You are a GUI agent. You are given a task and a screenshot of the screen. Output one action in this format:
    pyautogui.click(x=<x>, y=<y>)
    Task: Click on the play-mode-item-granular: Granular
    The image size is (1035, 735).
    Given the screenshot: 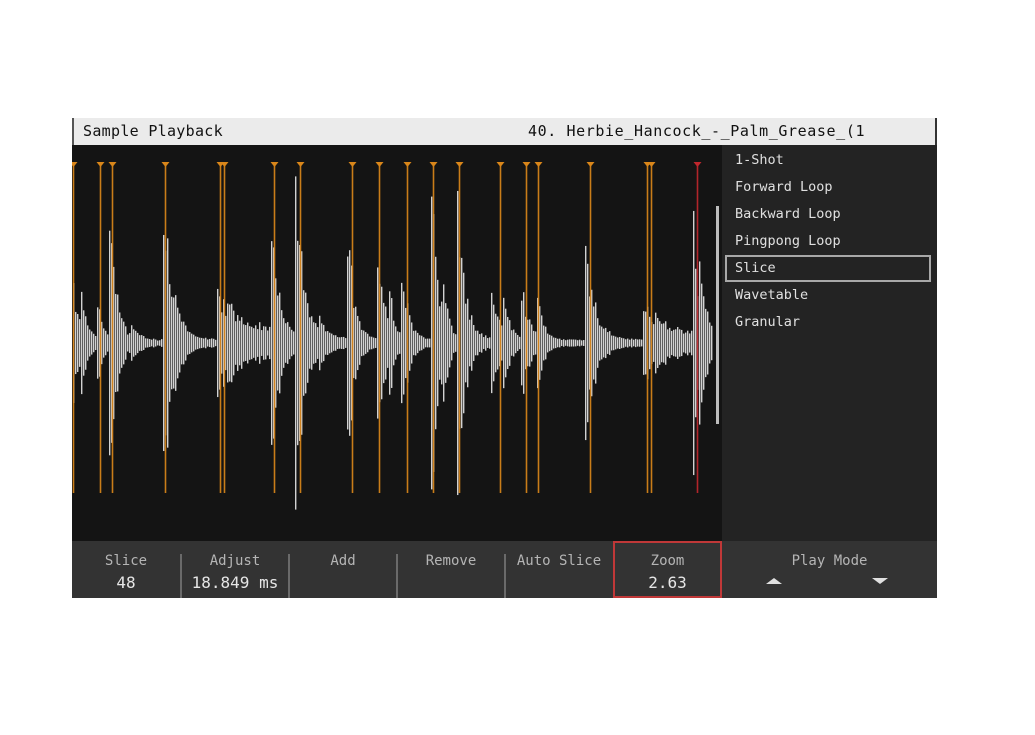 What is the action you would take?
    pyautogui.click(x=828, y=322)
    